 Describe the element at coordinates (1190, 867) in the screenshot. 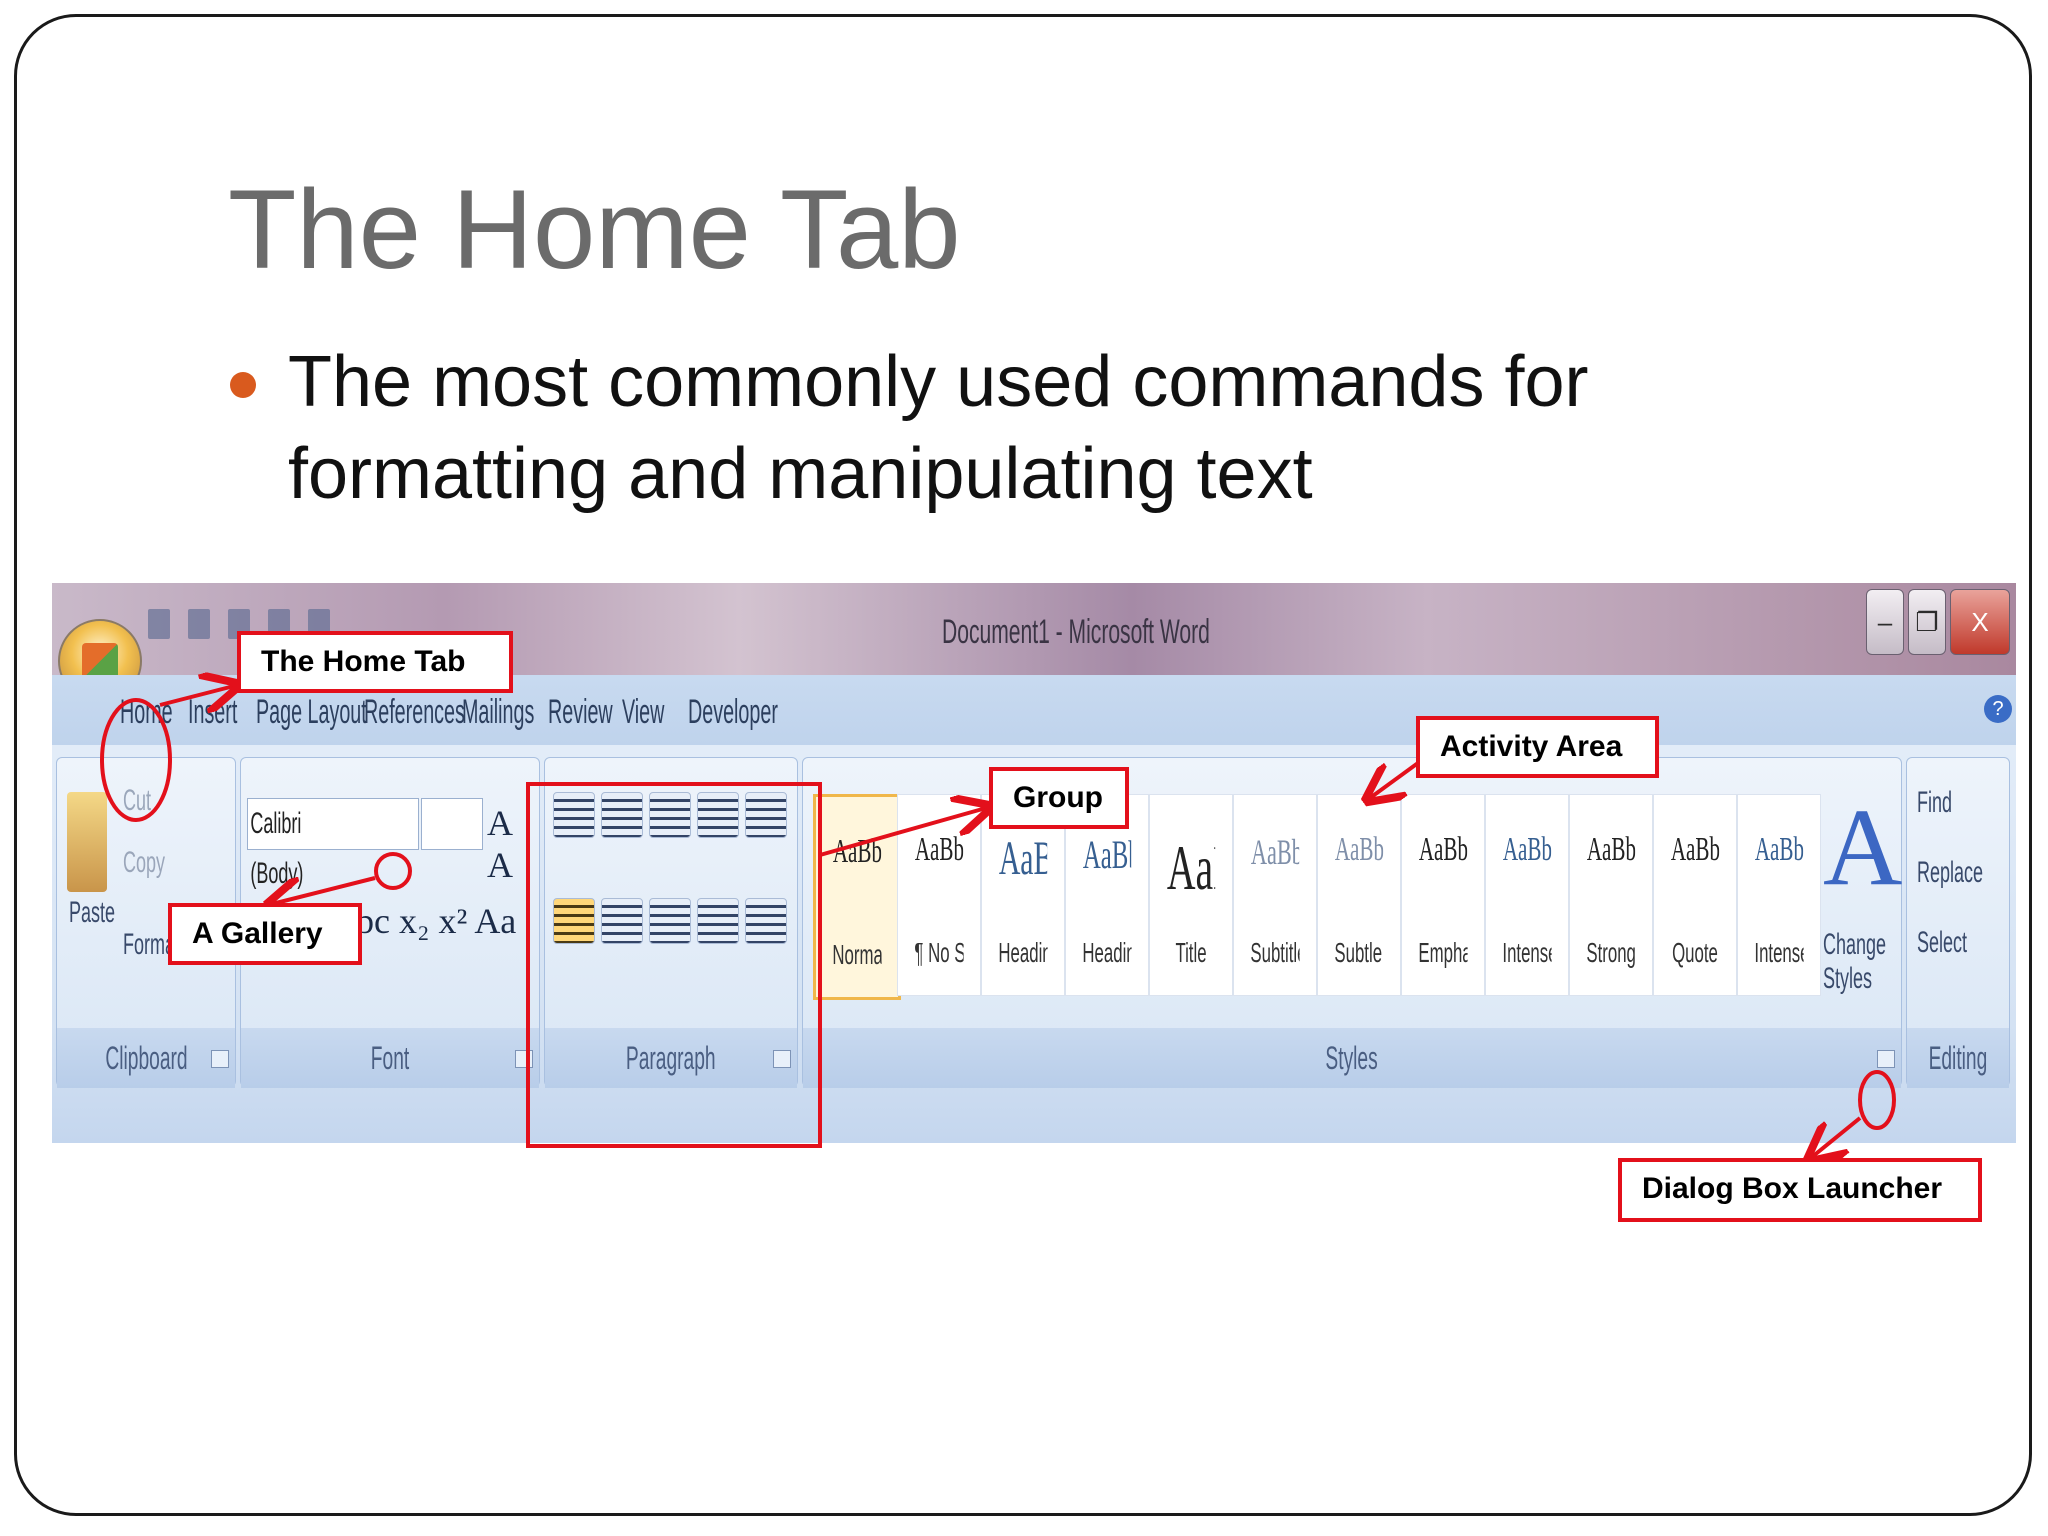

I see `style-sample: AaB` at that location.